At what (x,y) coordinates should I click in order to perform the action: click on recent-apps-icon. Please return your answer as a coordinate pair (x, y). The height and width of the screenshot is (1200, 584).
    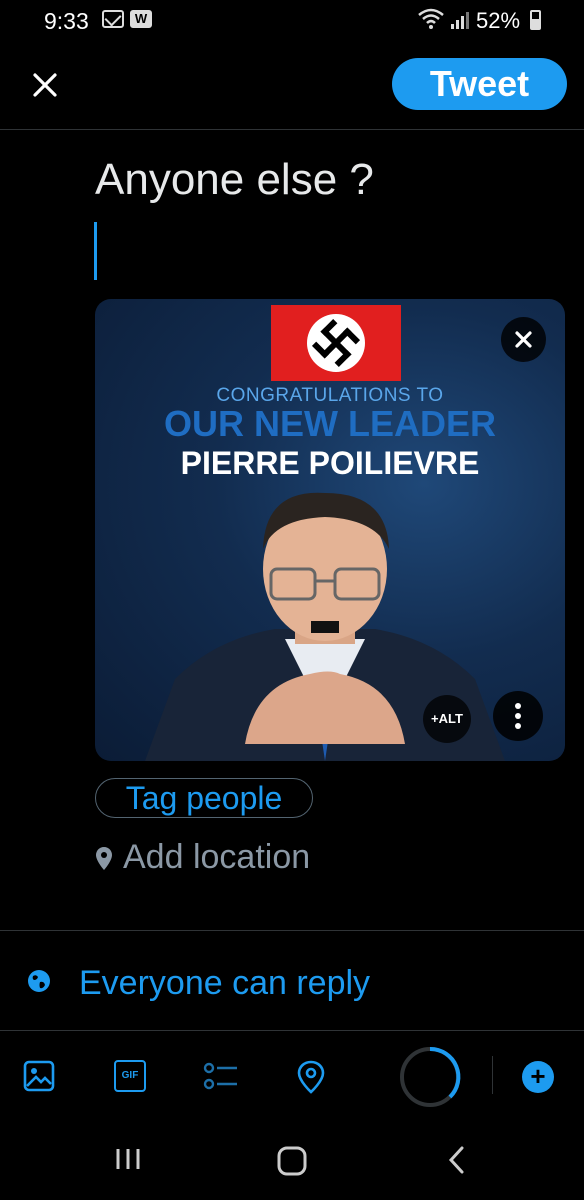
    Looking at the image, I should click on (128, 1159).